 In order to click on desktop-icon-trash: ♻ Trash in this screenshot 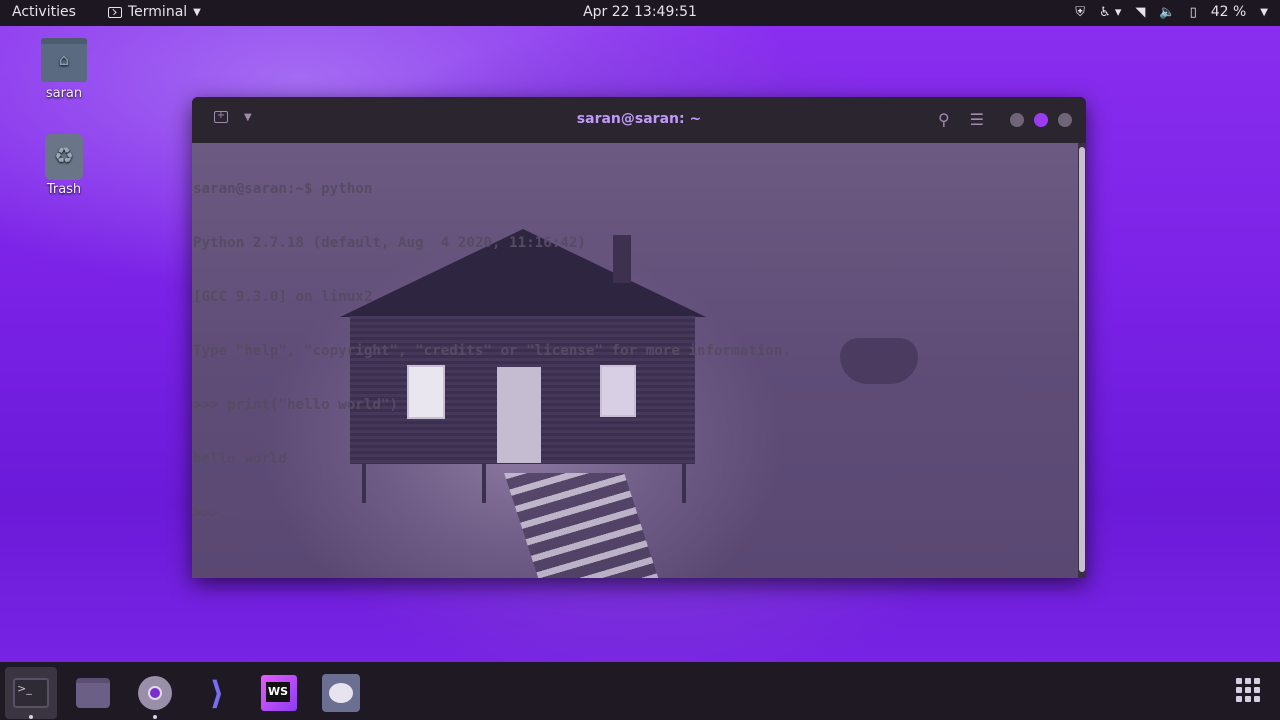, I will do `click(64, 165)`.